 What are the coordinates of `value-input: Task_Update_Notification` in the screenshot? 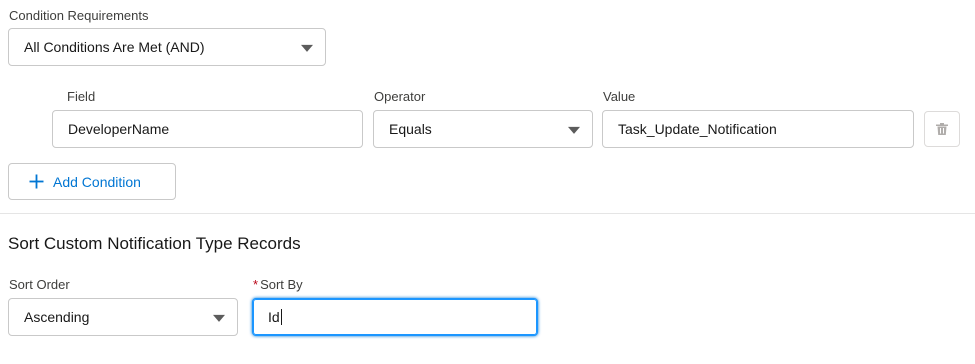 It's located at (758, 129).